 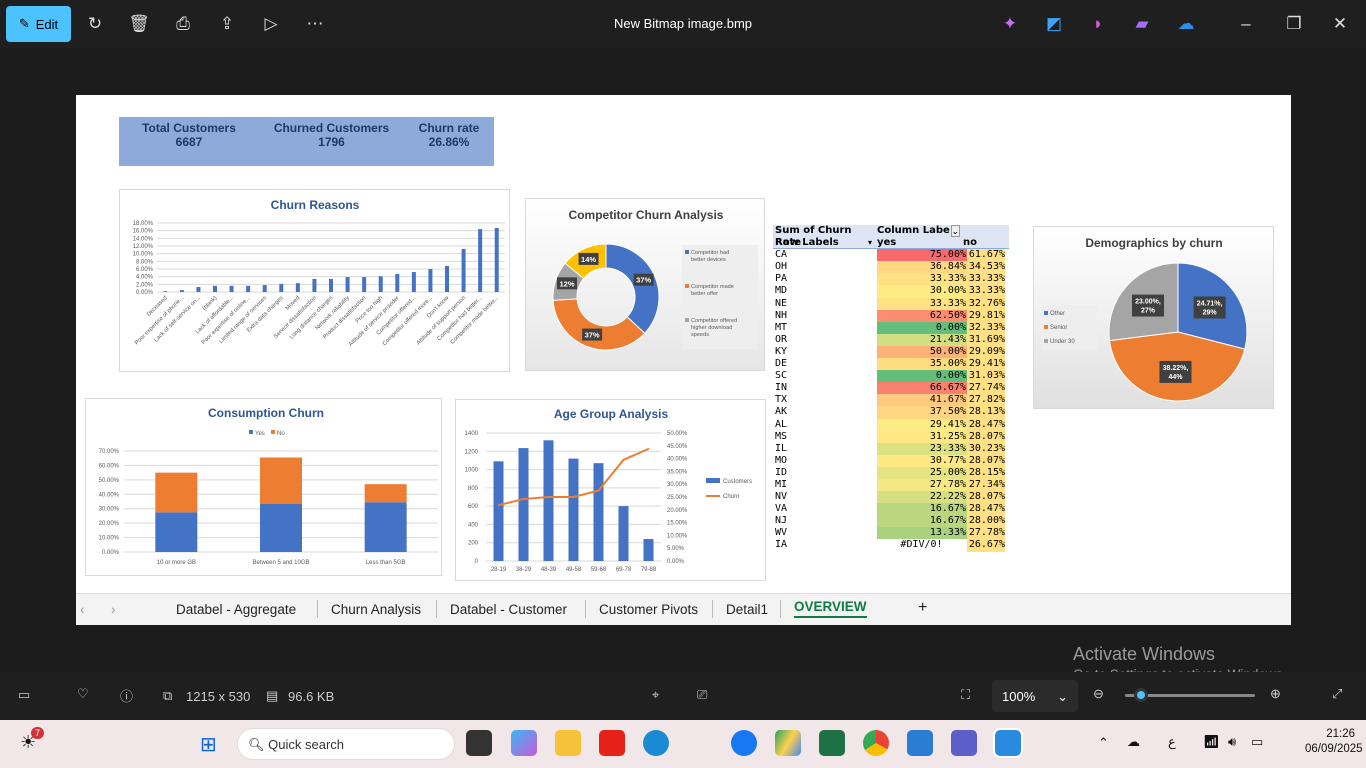 I want to click on show-hidden-icons: ⌃, so click(x=1103, y=743).